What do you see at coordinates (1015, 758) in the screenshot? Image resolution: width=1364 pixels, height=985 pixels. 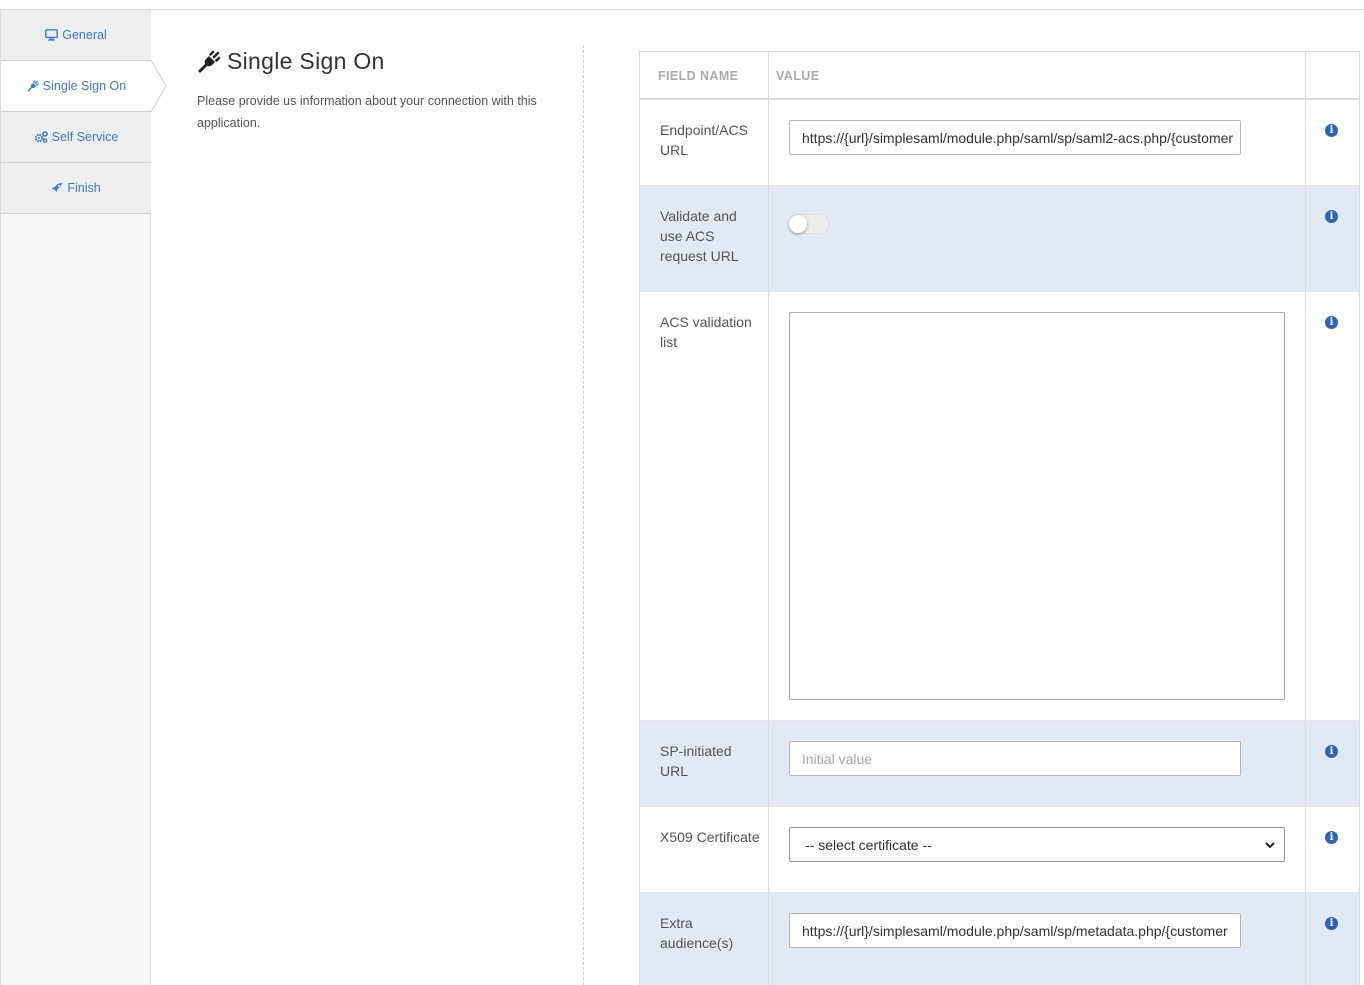 I see `sp-initiated-url-input: Initial value` at bounding box center [1015, 758].